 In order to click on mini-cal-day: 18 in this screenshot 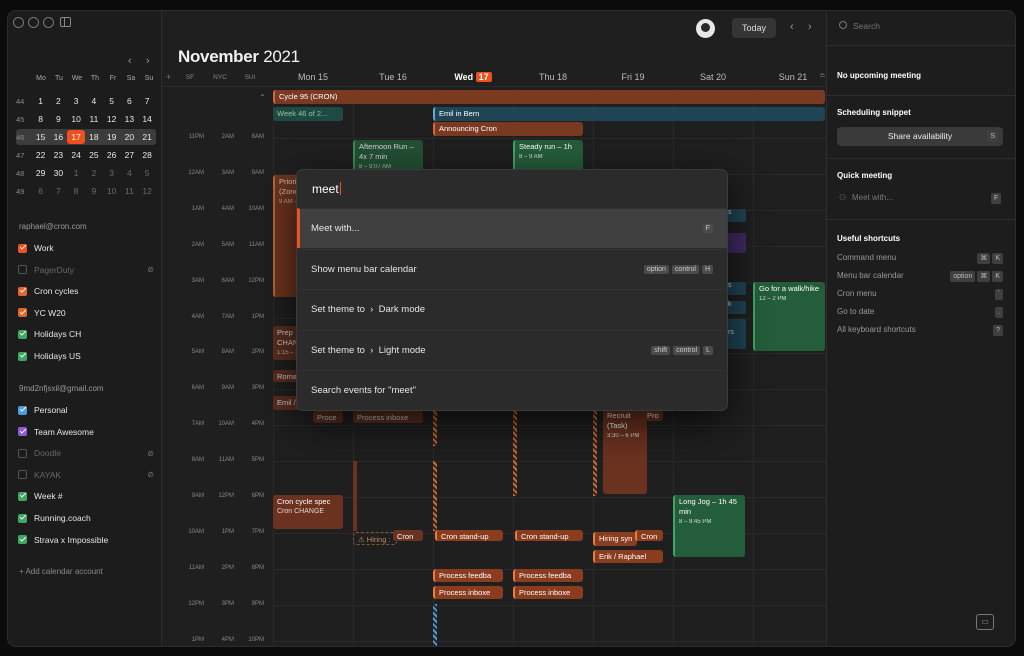, I will do `click(94, 137)`.